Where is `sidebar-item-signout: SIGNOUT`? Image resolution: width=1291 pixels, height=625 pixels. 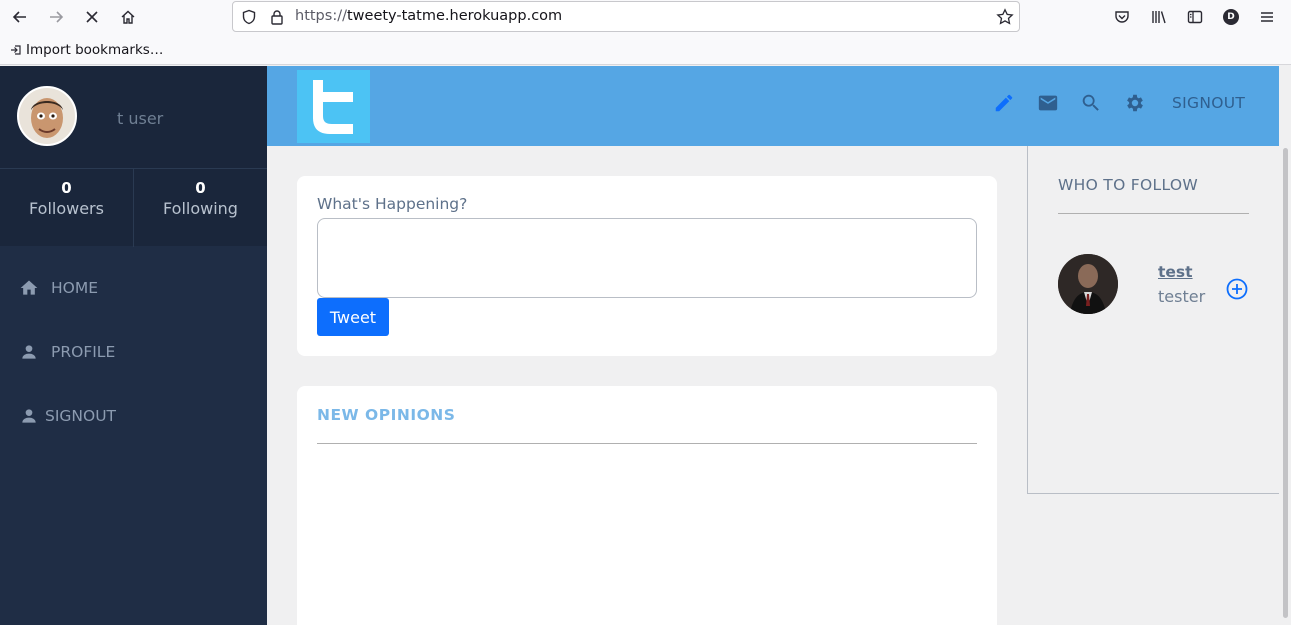
sidebar-item-signout: SIGNOUT is located at coordinates (133, 416).